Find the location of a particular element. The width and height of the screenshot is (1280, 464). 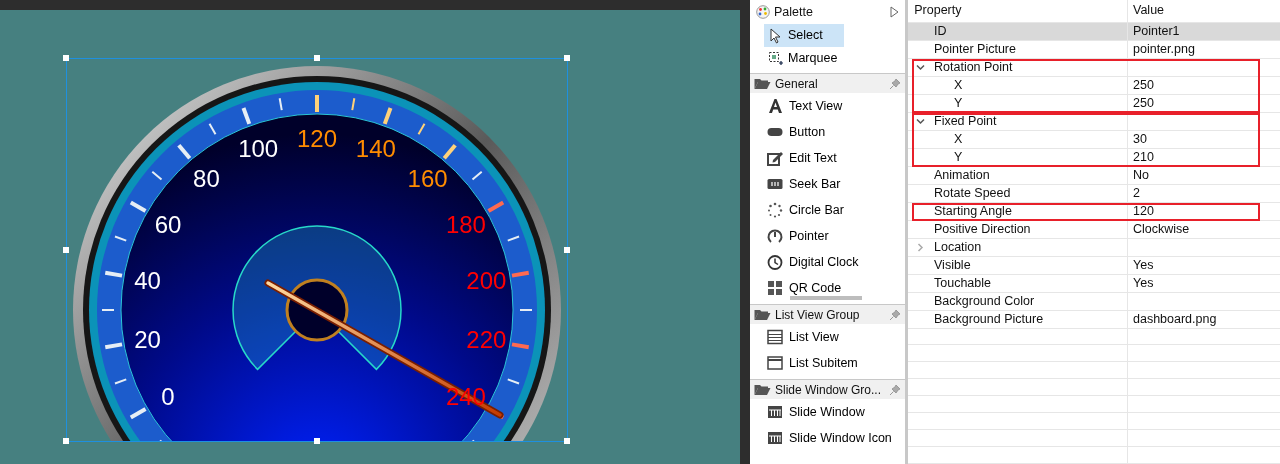

property-row: Visible Yes is located at coordinates (1094, 265).